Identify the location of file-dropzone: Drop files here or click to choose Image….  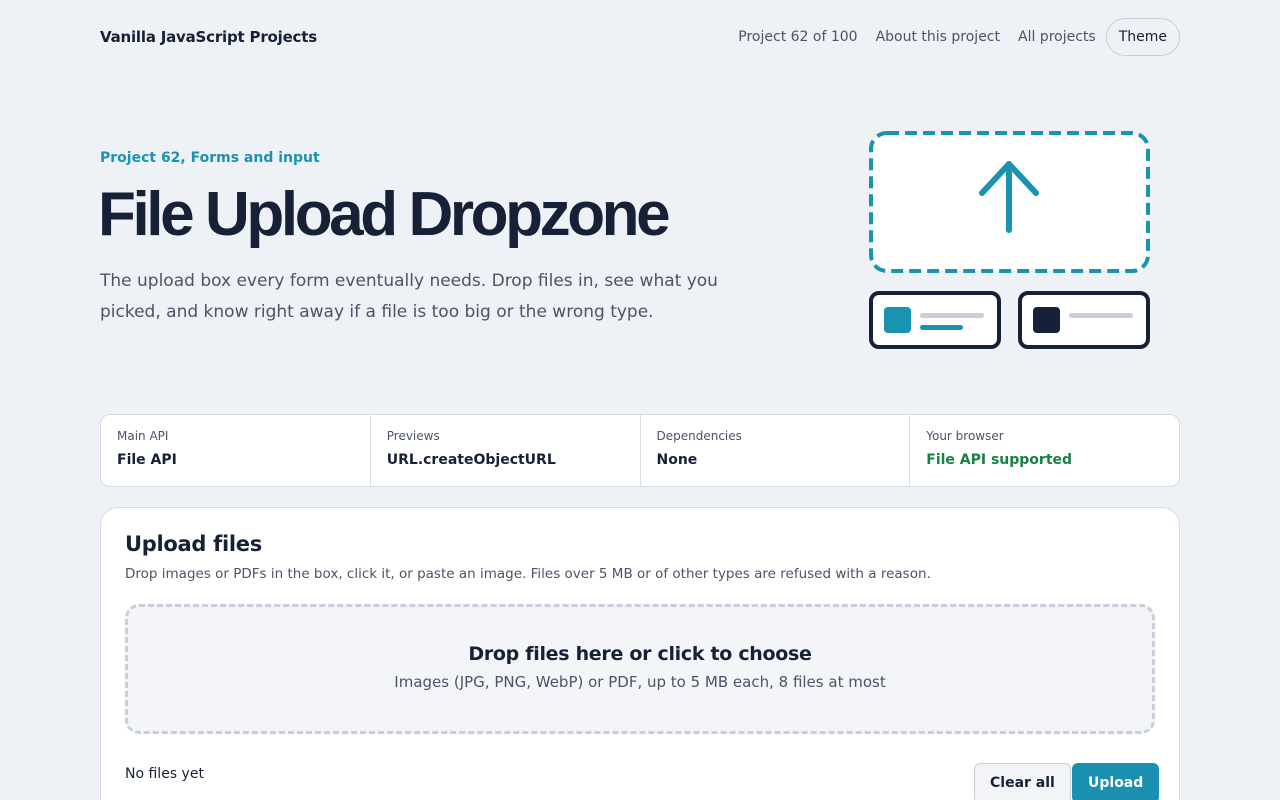
(640, 669).